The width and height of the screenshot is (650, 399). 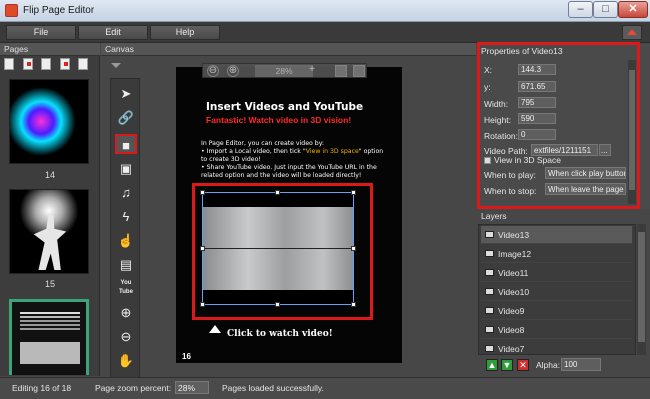 What do you see at coordinates (511, 311) in the screenshot?
I see `layer-label: Video9` at bounding box center [511, 311].